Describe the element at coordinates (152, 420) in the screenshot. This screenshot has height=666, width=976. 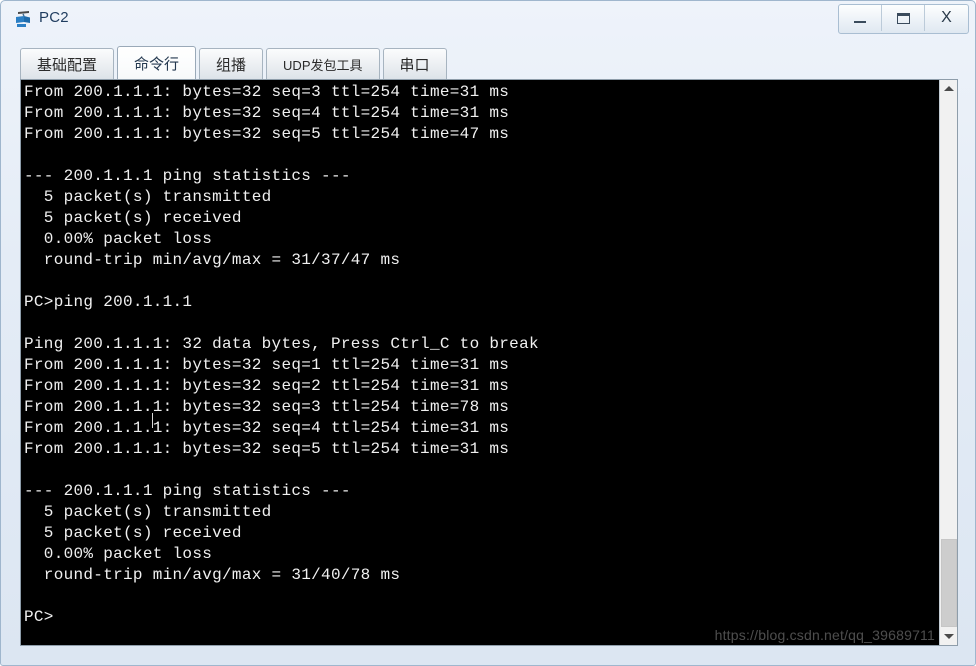
I see `text-caret` at that location.